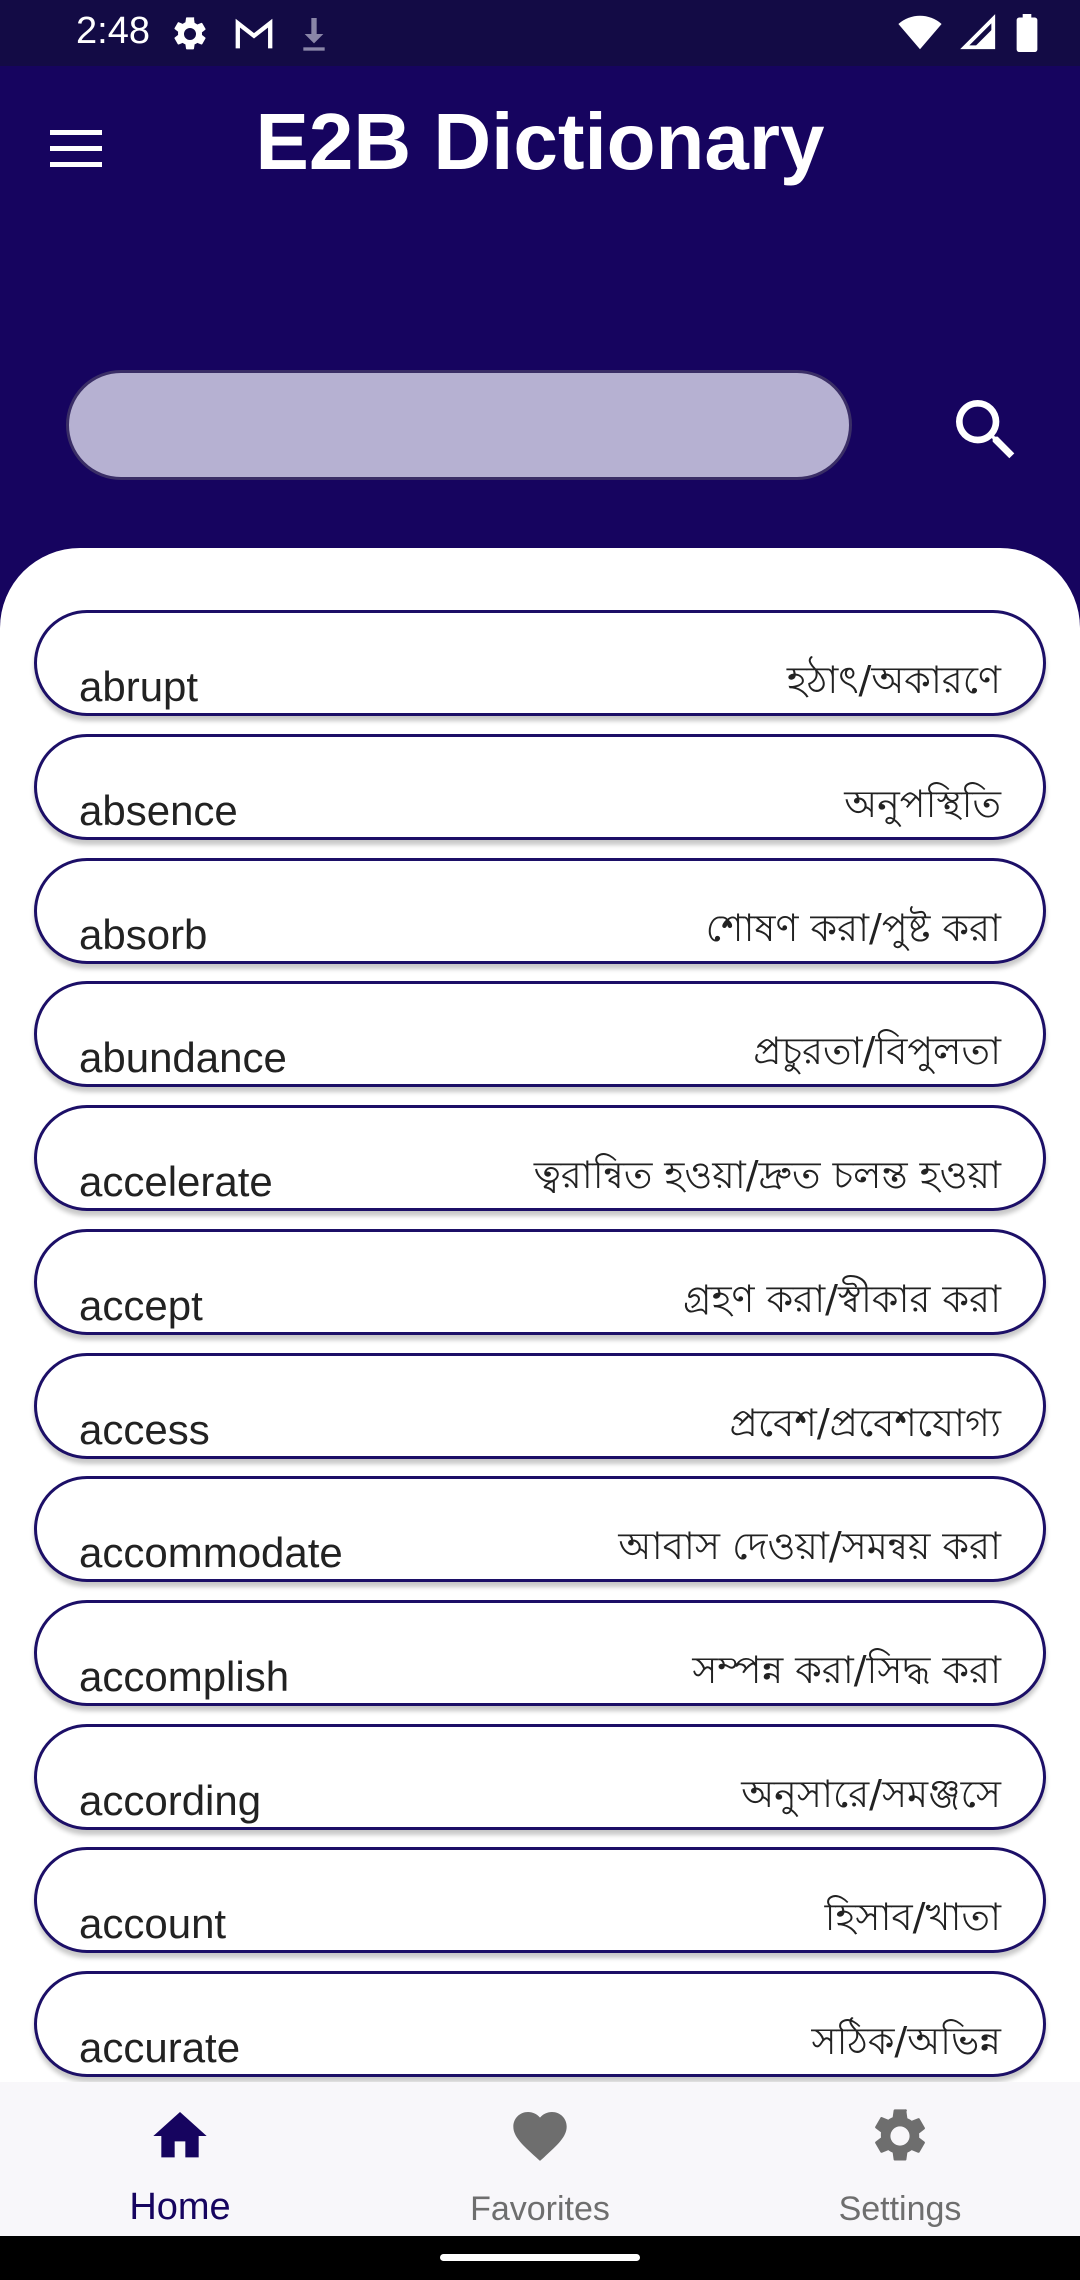  What do you see at coordinates (842, 1299) in the screenshot?
I see `word-bengali: গ্রহণ করা/স্বীকার করা` at bounding box center [842, 1299].